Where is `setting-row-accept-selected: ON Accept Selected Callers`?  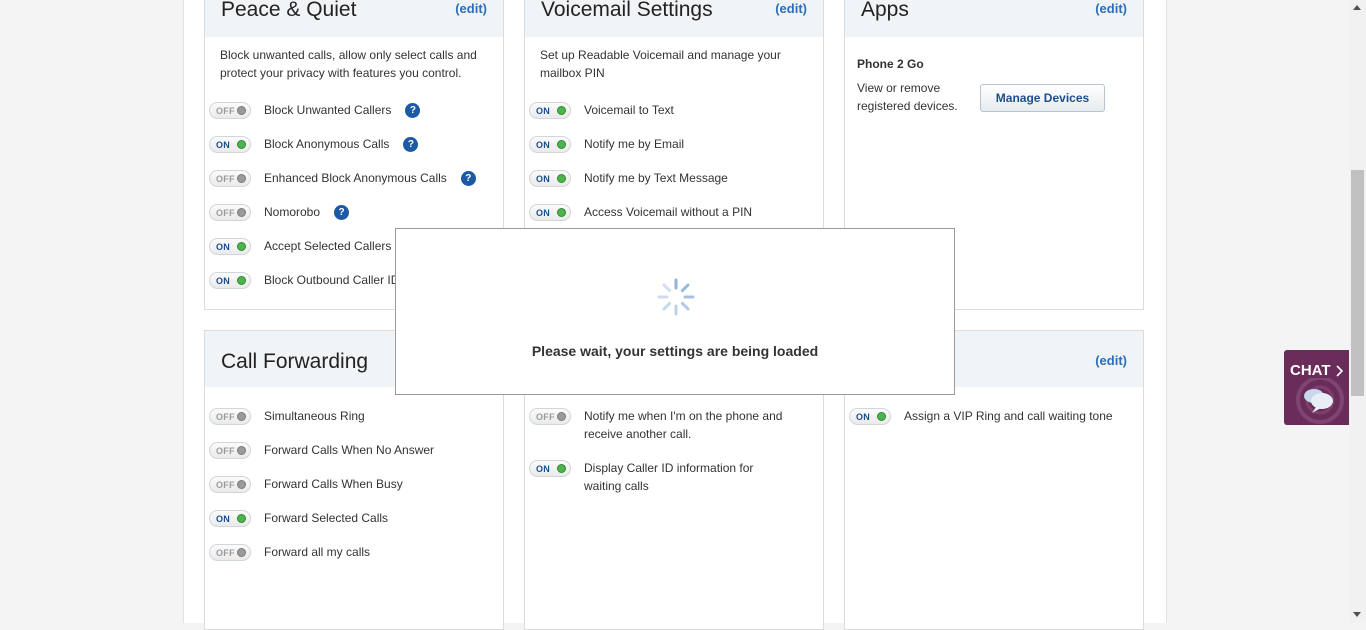
setting-row-accept-selected: ON Accept Selected Callers is located at coordinates (300, 248).